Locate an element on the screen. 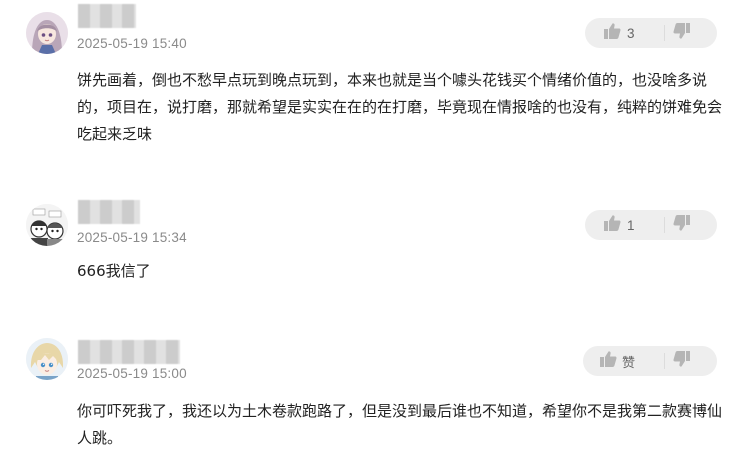 Image resolution: width=737 pixels, height=469 pixels. comment-text: 666我信了 is located at coordinates (114, 271).